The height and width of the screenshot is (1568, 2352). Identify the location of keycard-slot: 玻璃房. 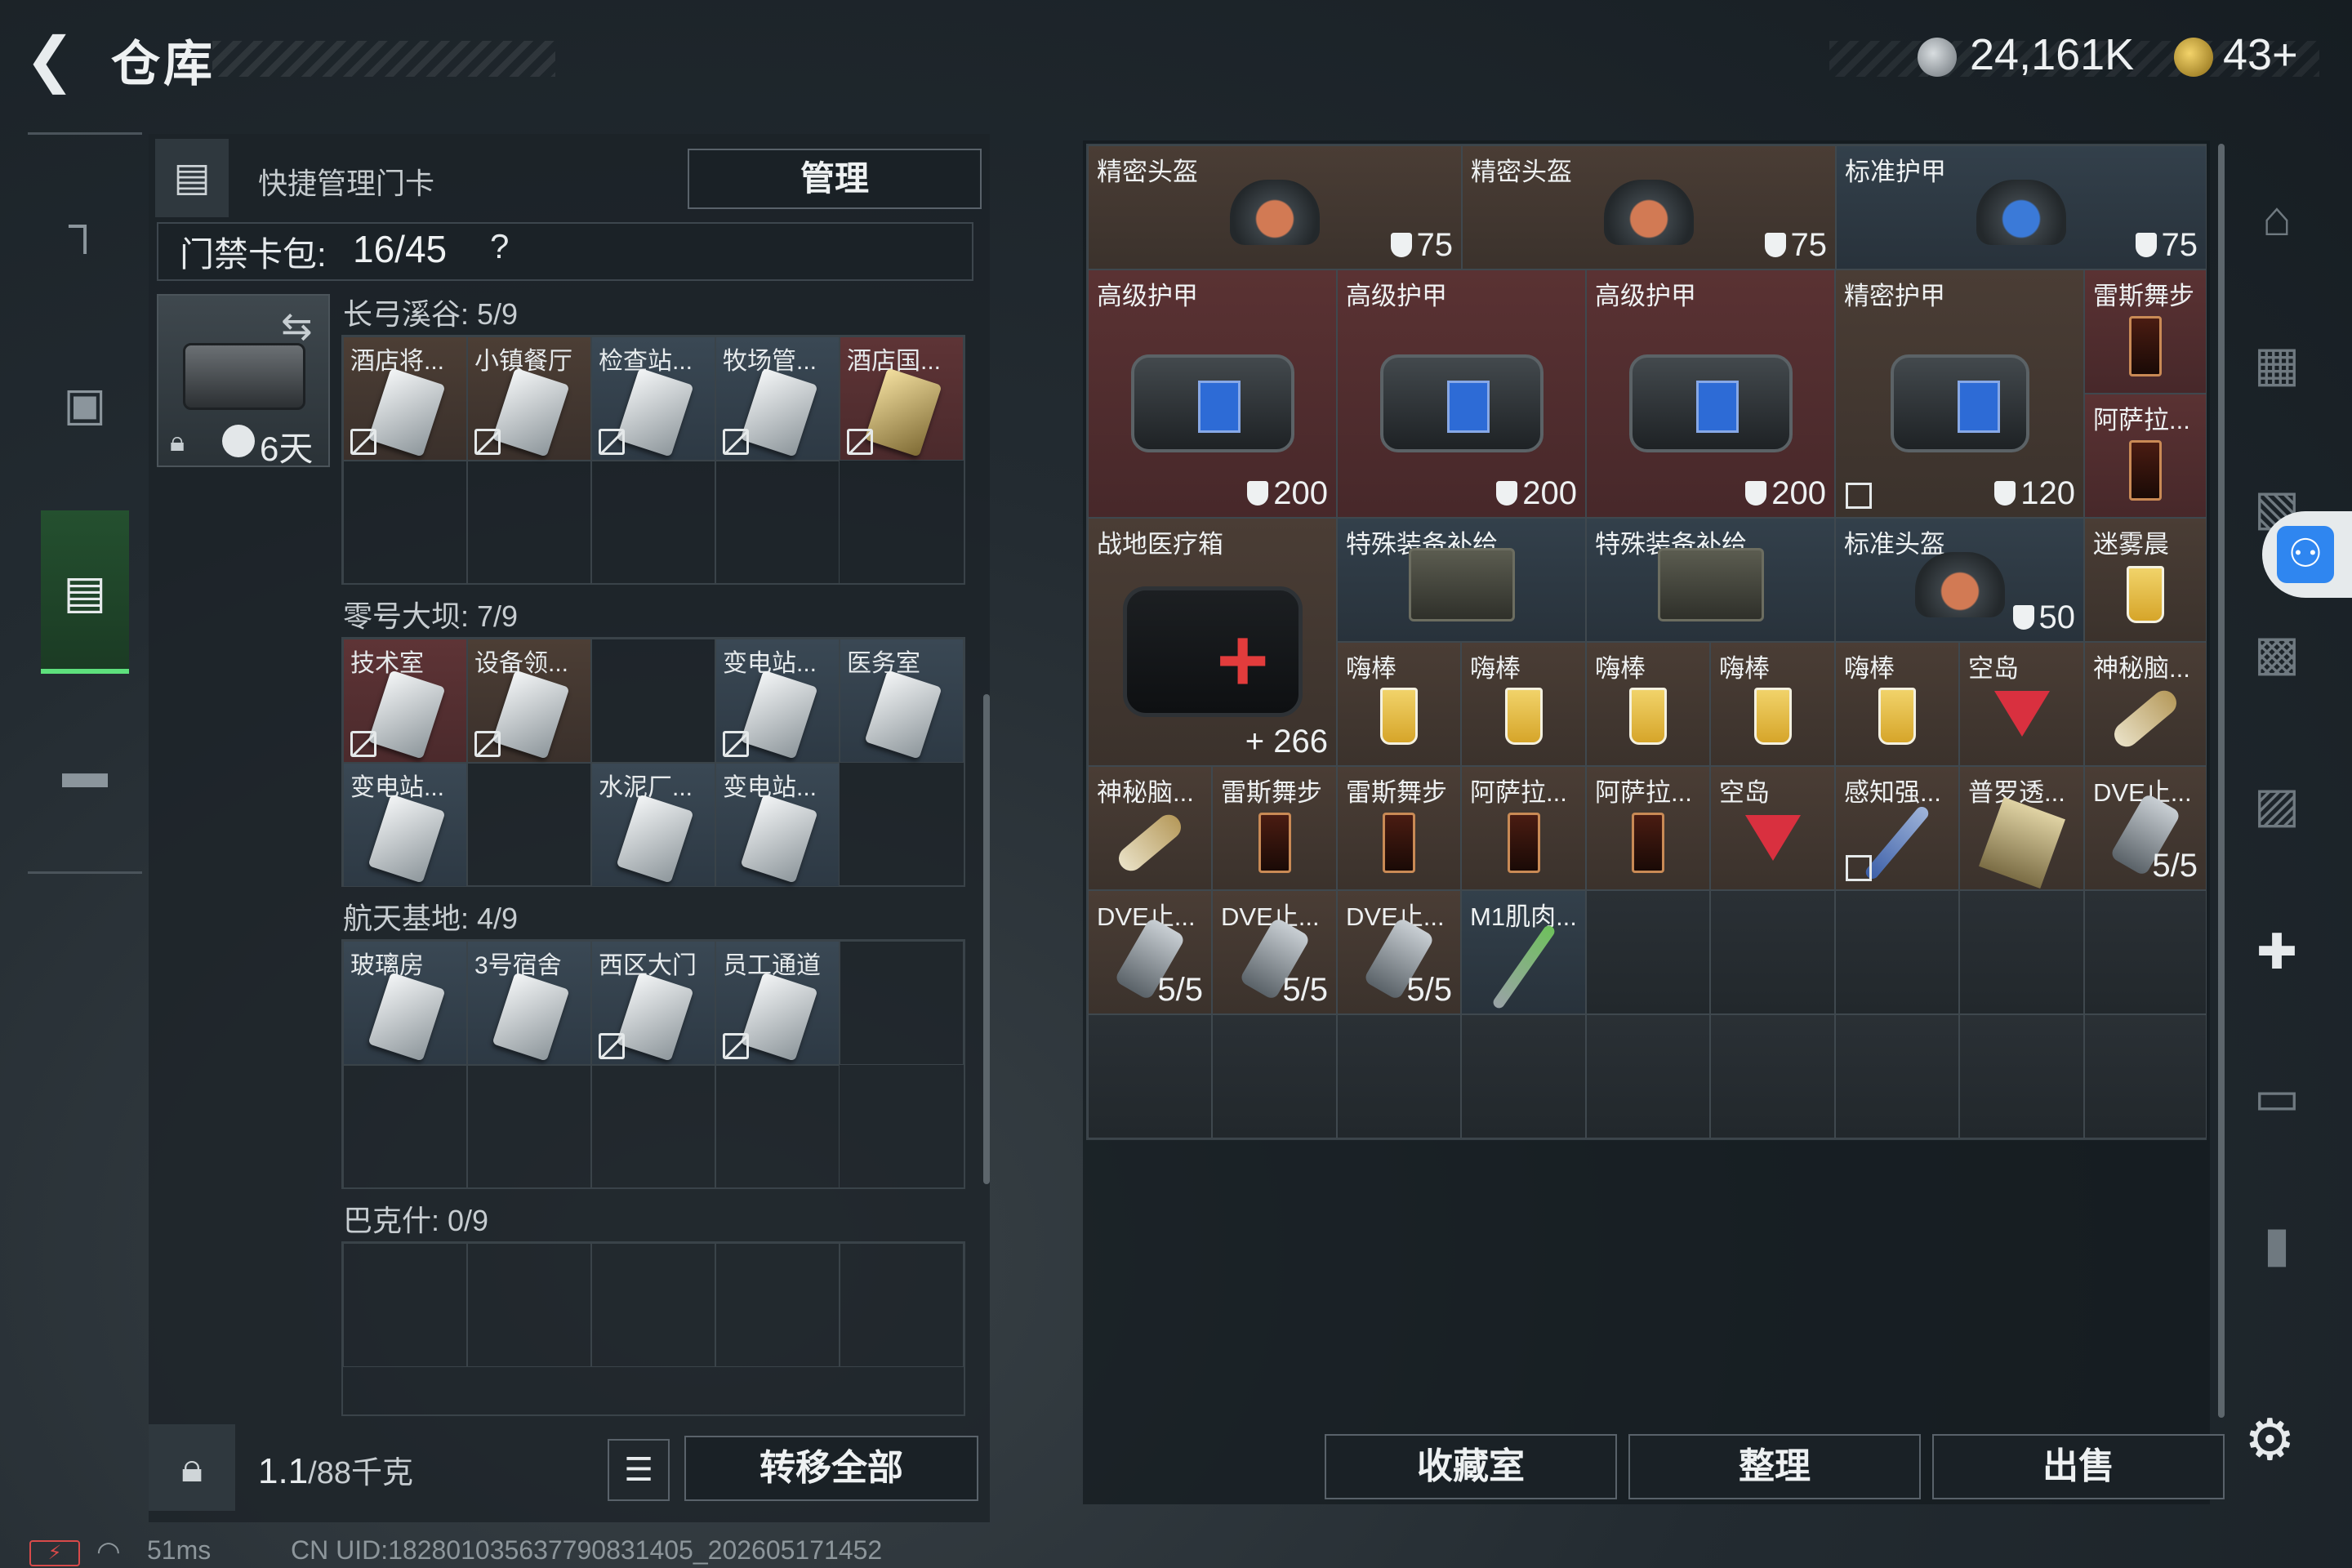
(405, 1003).